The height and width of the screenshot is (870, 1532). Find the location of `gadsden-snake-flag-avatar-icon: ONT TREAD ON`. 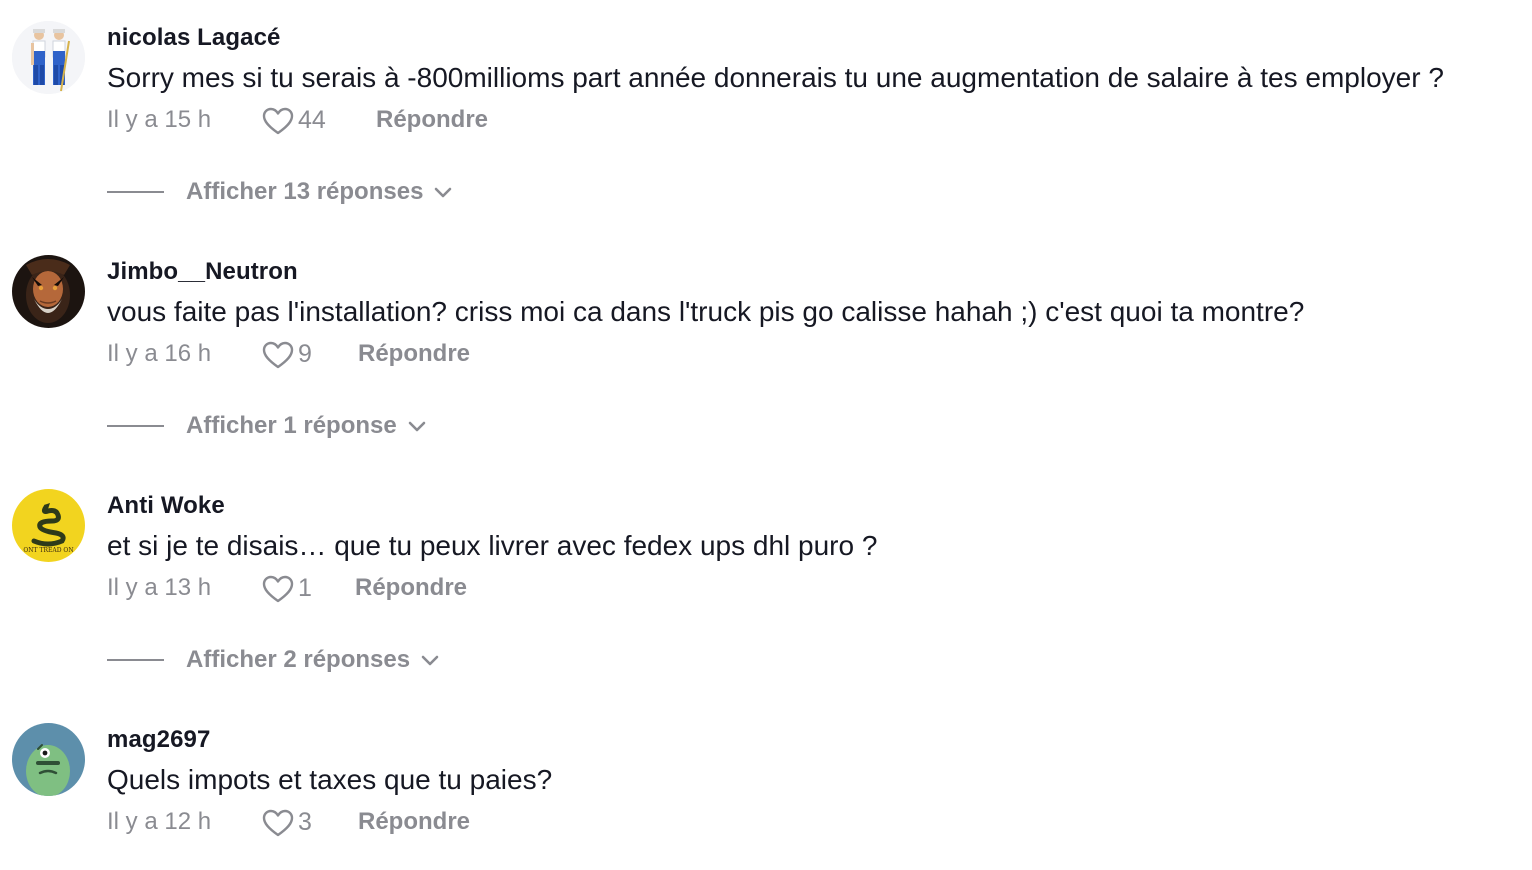

gadsden-snake-flag-avatar-icon: ONT TREAD ON is located at coordinates (48, 525).